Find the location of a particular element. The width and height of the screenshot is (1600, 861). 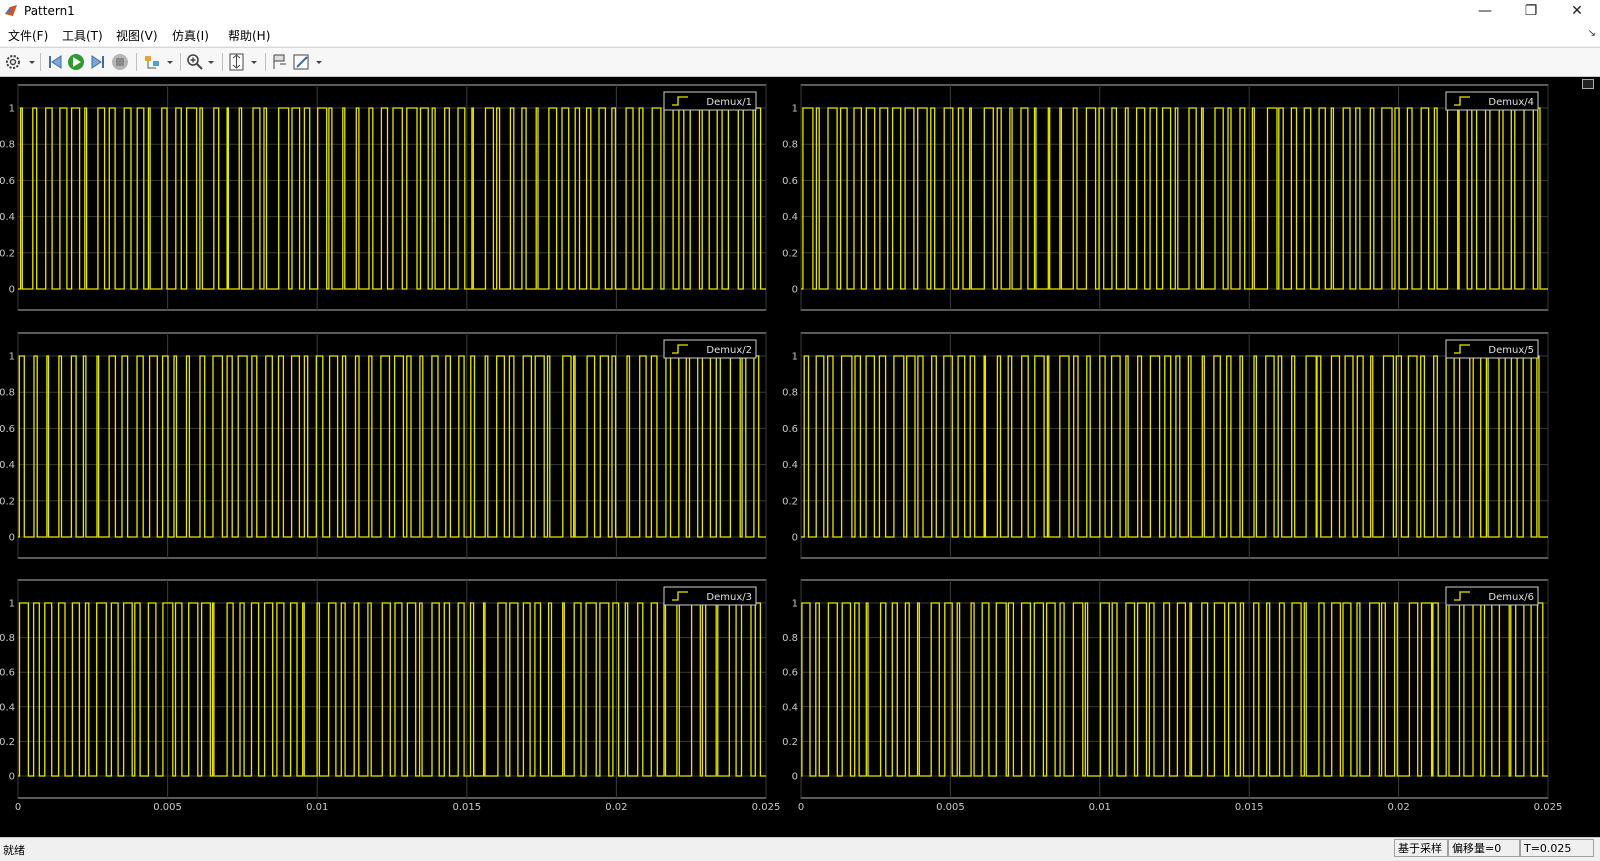

zoom-in-icon is located at coordinates (201, 62).